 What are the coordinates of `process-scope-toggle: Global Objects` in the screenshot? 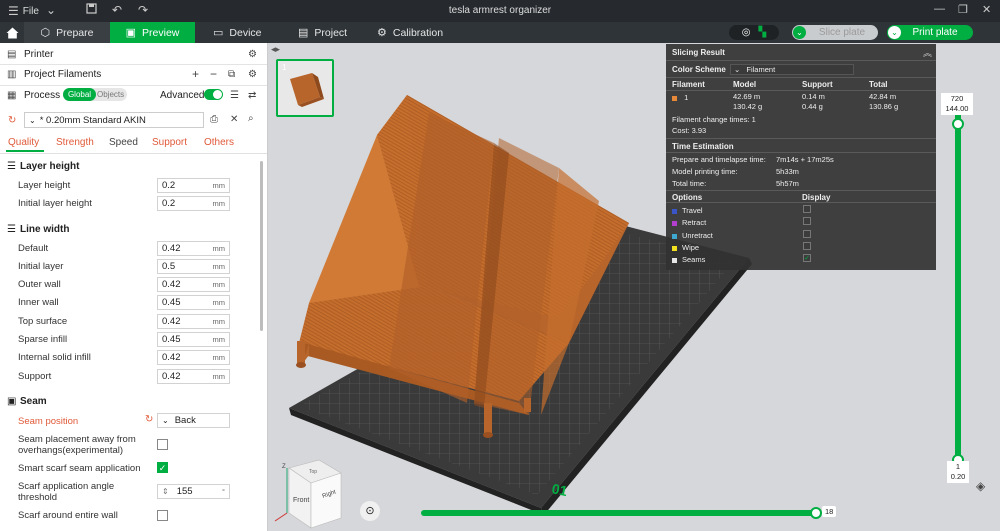 It's located at (95, 94).